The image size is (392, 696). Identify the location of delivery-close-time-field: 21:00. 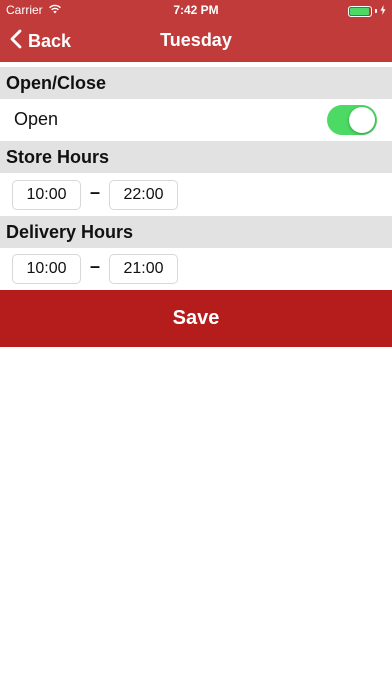
(143, 269).